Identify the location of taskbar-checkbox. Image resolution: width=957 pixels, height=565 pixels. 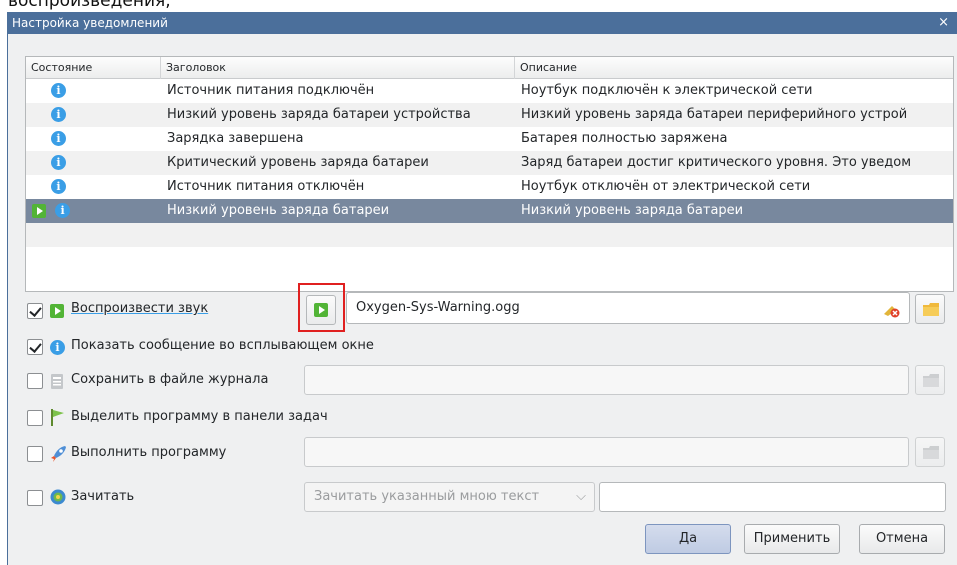
(35, 418).